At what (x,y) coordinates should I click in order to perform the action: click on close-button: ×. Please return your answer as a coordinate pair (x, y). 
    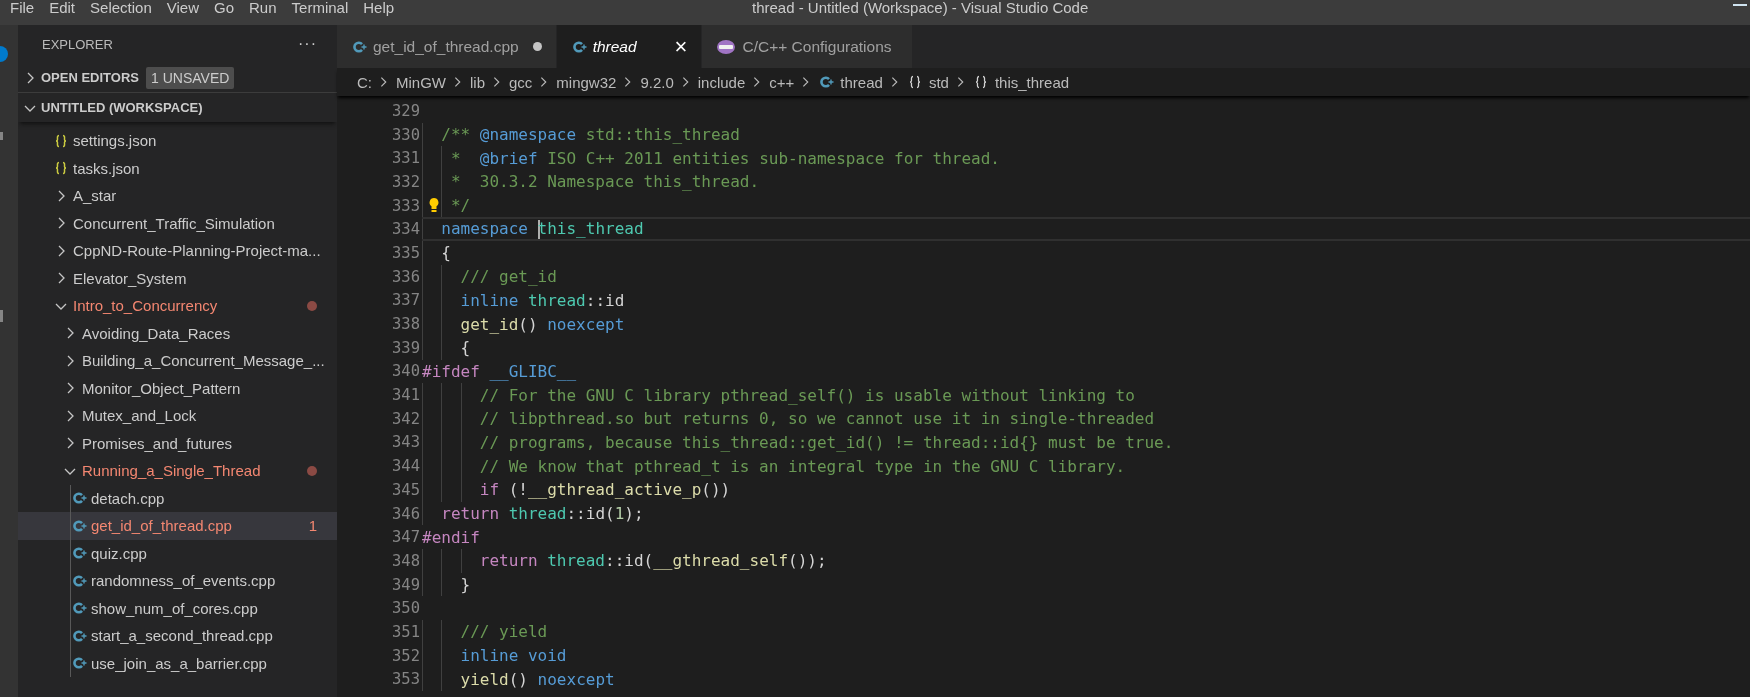
    Looking at the image, I should click on (681, 46).